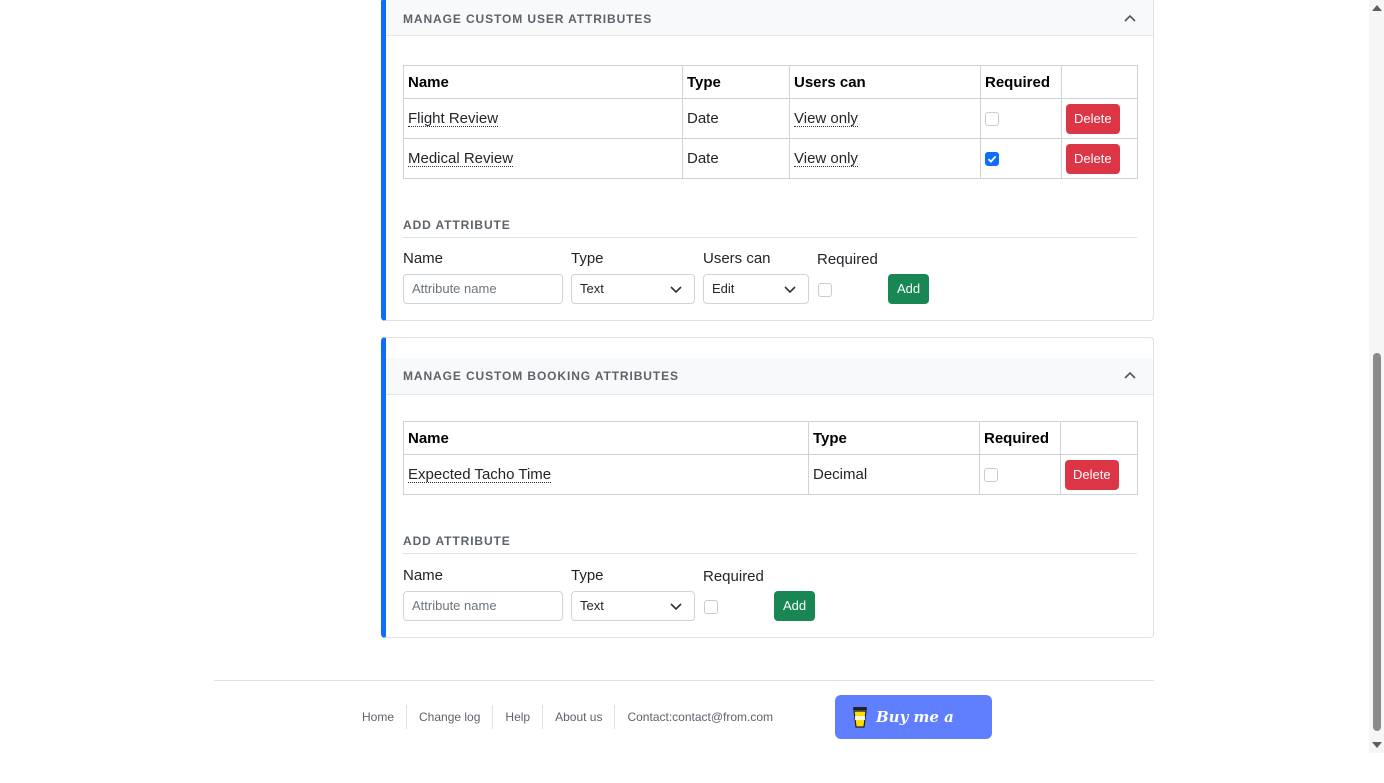 This screenshot has height=783, width=1384. What do you see at coordinates (579, 717) in the screenshot?
I see `footer-link-about-us: About us` at bounding box center [579, 717].